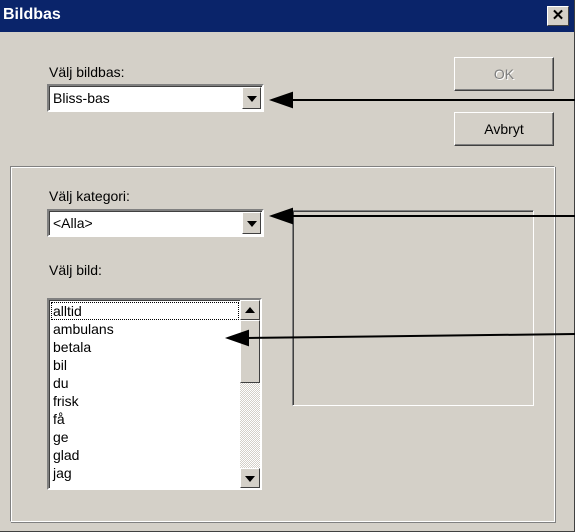  I want to click on arrow-head-category, so click(280, 216).